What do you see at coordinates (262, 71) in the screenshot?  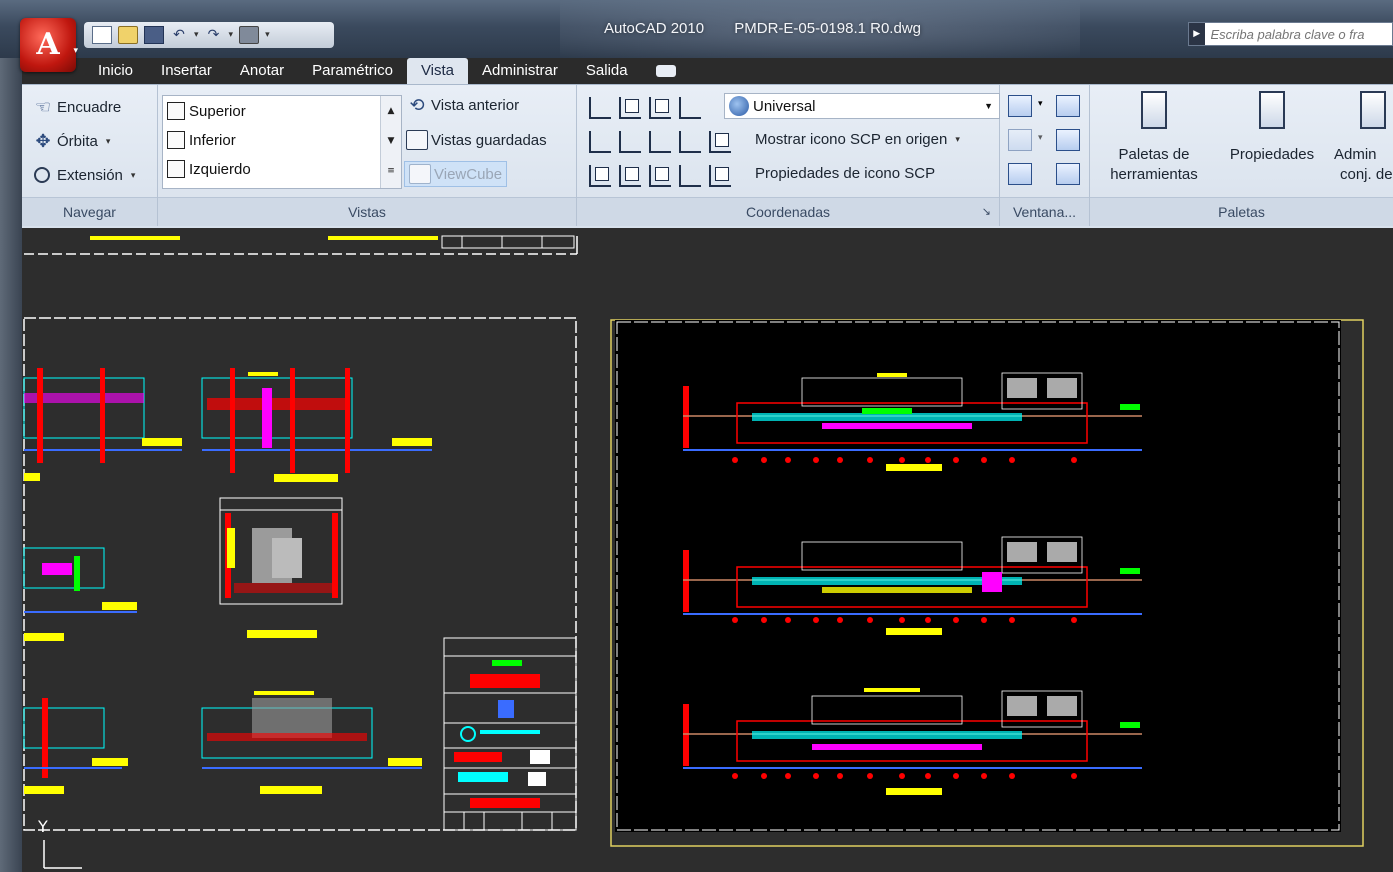 I see `tab-anotar: Anotar` at bounding box center [262, 71].